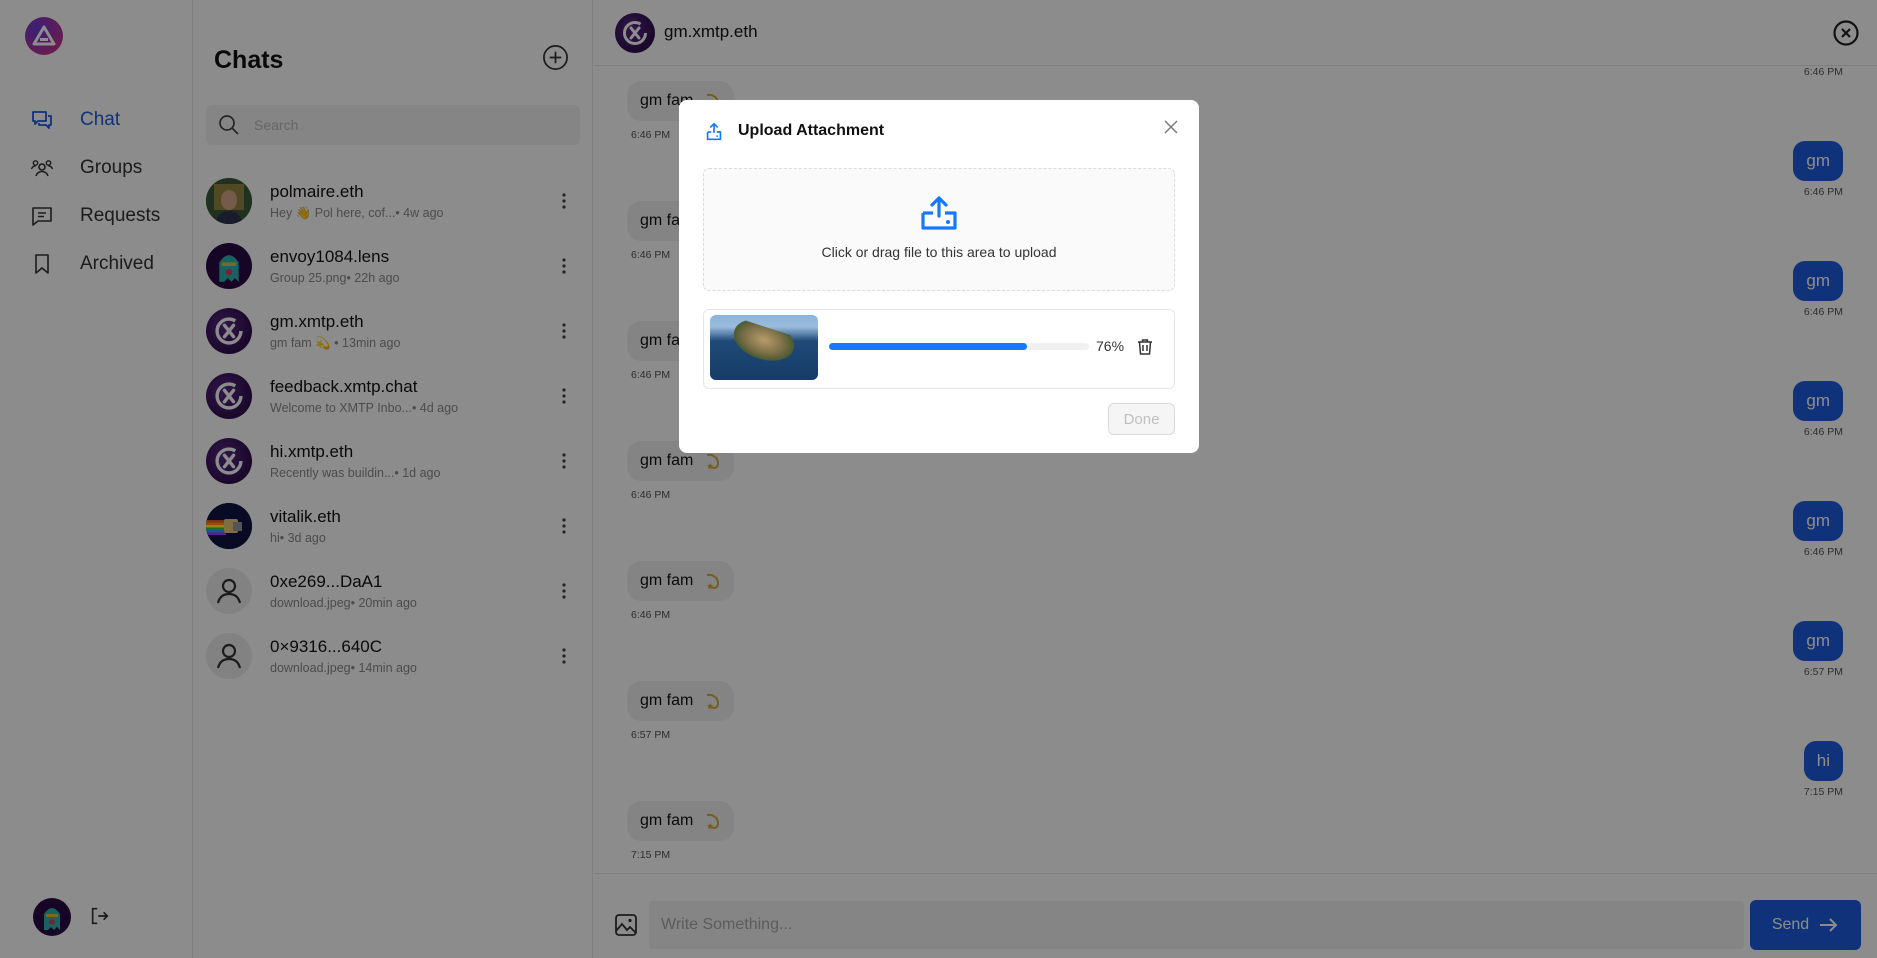 Image resolution: width=1877 pixels, height=958 pixels. I want to click on upload-progress-fill, so click(928, 346).